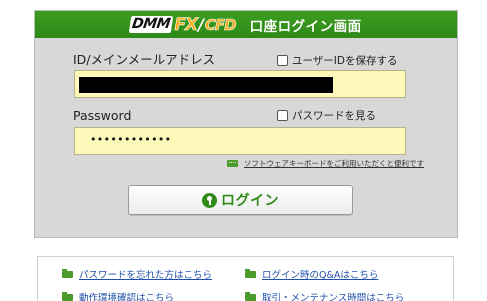  What do you see at coordinates (186, 24) in the screenshot?
I see `logo-fx-text: FX` at bounding box center [186, 24].